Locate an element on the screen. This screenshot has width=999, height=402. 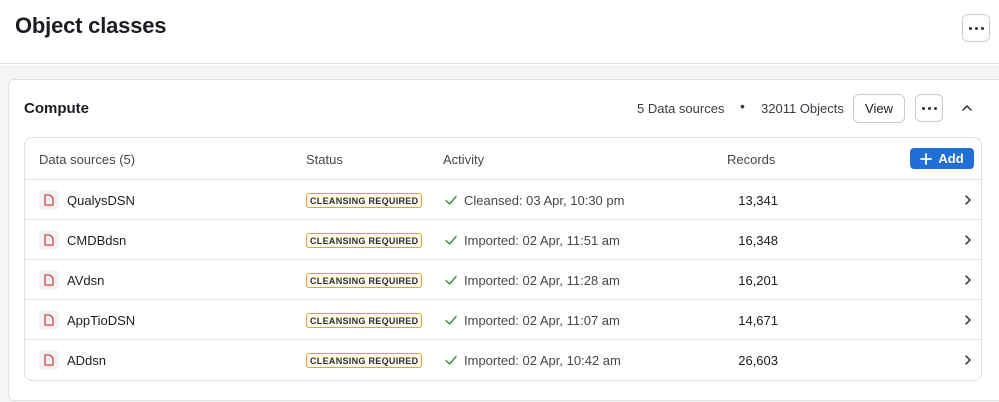
records-count: 14,671 is located at coordinates (758, 320).